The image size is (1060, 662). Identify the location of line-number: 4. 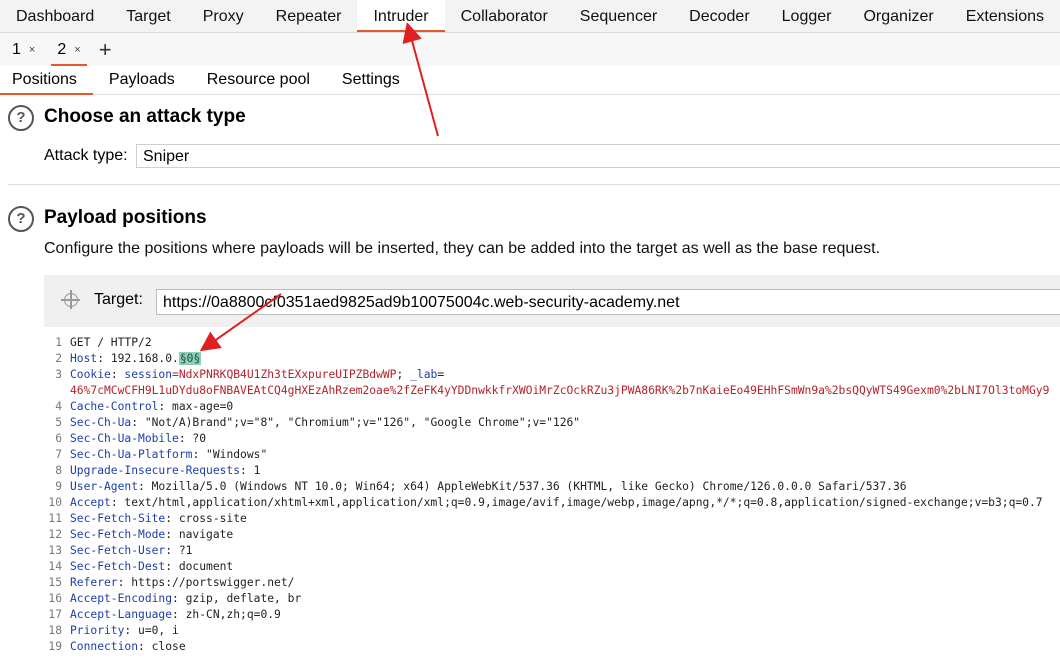
(58, 406).